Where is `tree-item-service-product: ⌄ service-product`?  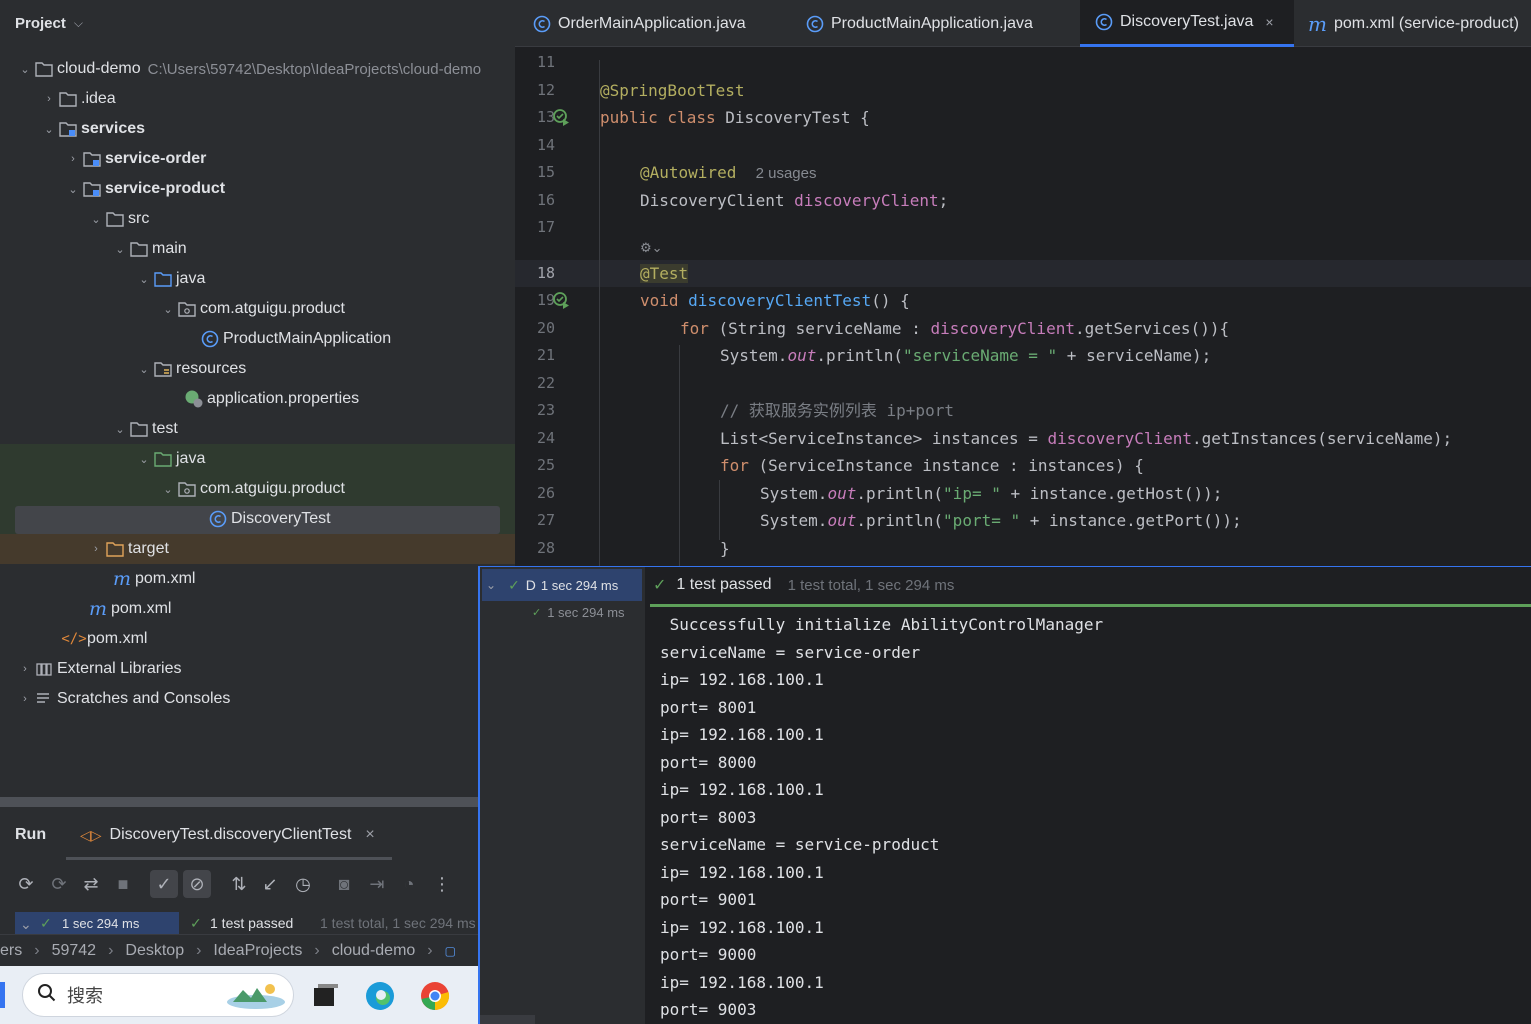 tree-item-service-product: ⌄ service-product is located at coordinates (257, 189).